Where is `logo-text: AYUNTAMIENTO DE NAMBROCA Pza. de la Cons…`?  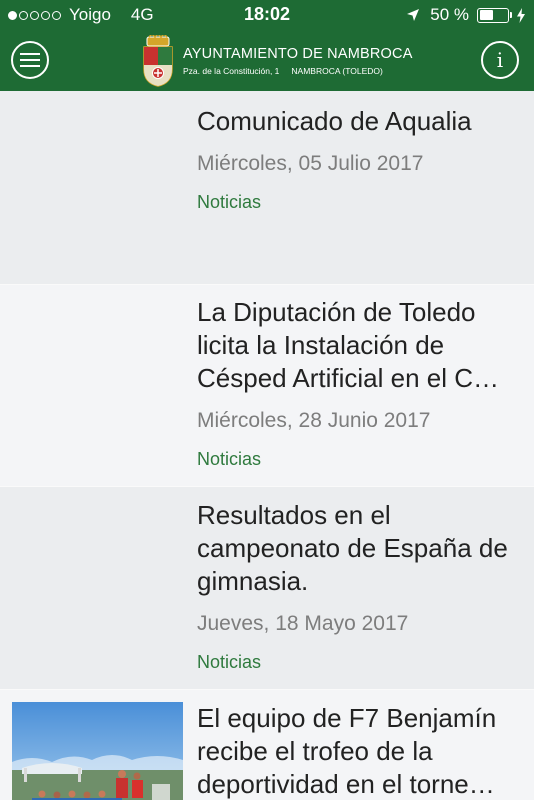
logo-text: AYUNTAMIENTO DE NAMBROCA Pza. de la Cons… is located at coordinates (298, 61).